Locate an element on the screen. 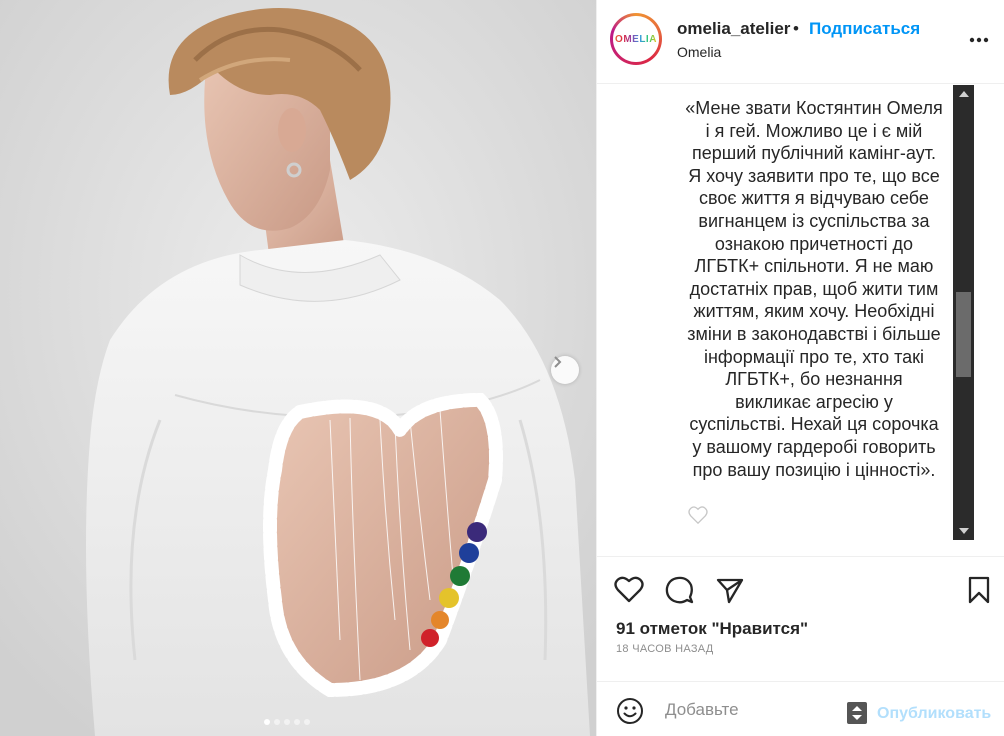 The width and height of the screenshot is (1004, 736). scroll-down-button is located at coordinates (963, 531).